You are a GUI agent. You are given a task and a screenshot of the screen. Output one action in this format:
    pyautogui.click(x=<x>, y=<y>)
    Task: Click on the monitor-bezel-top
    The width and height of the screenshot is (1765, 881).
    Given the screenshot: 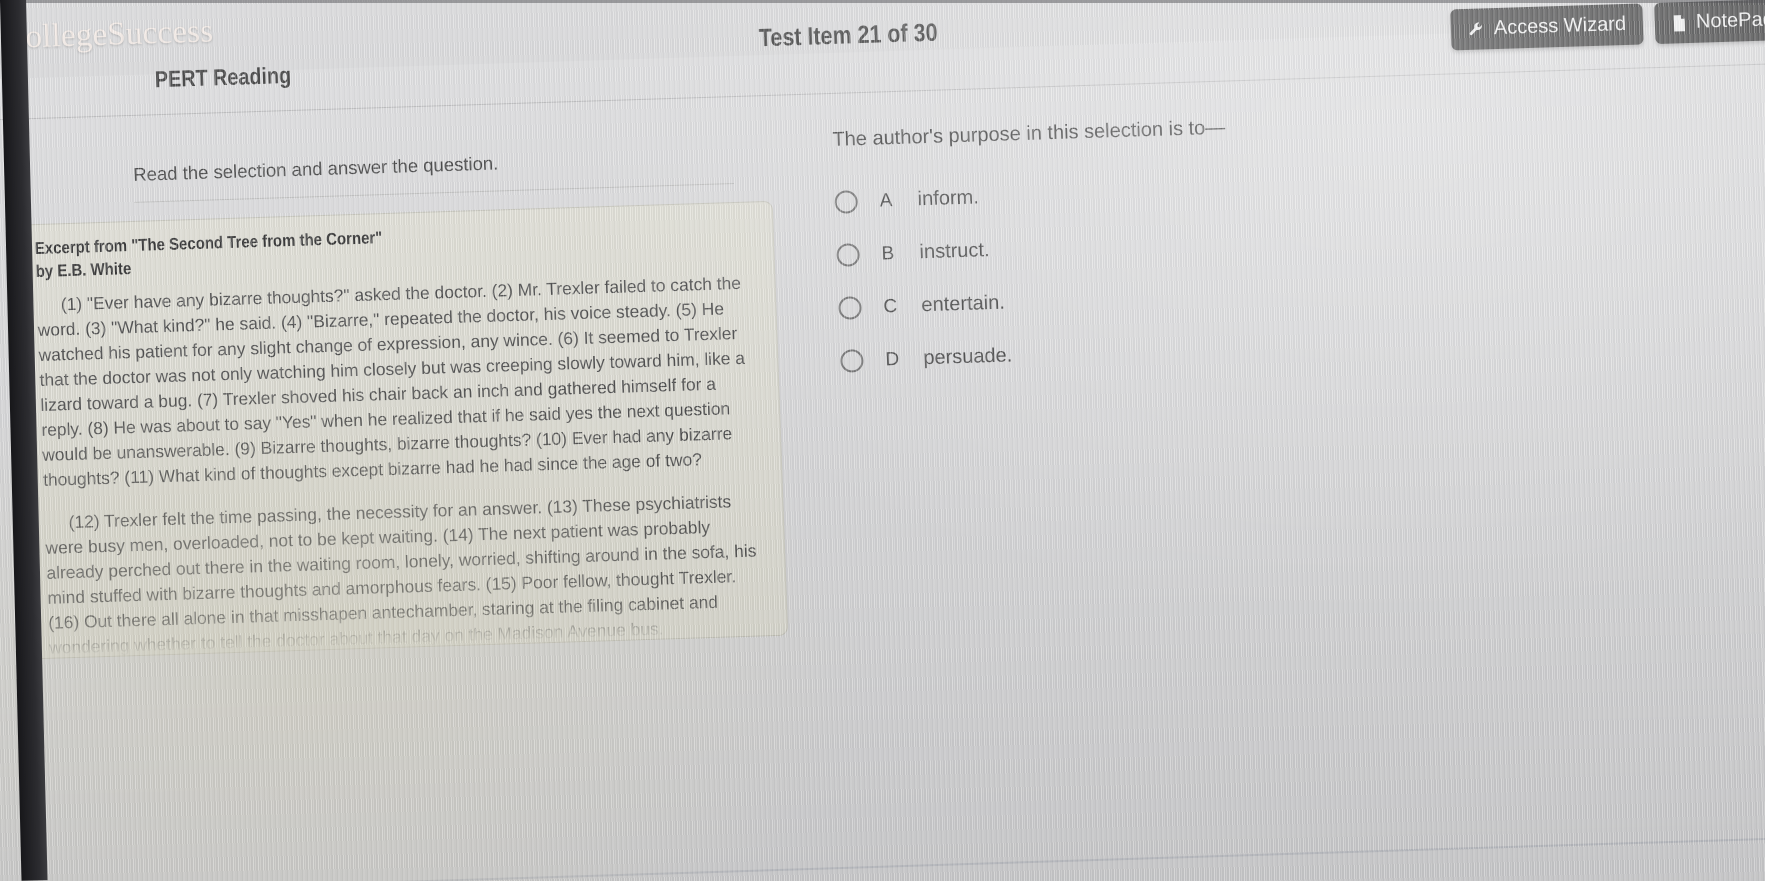 What is the action you would take?
    pyautogui.click(x=882, y=1)
    